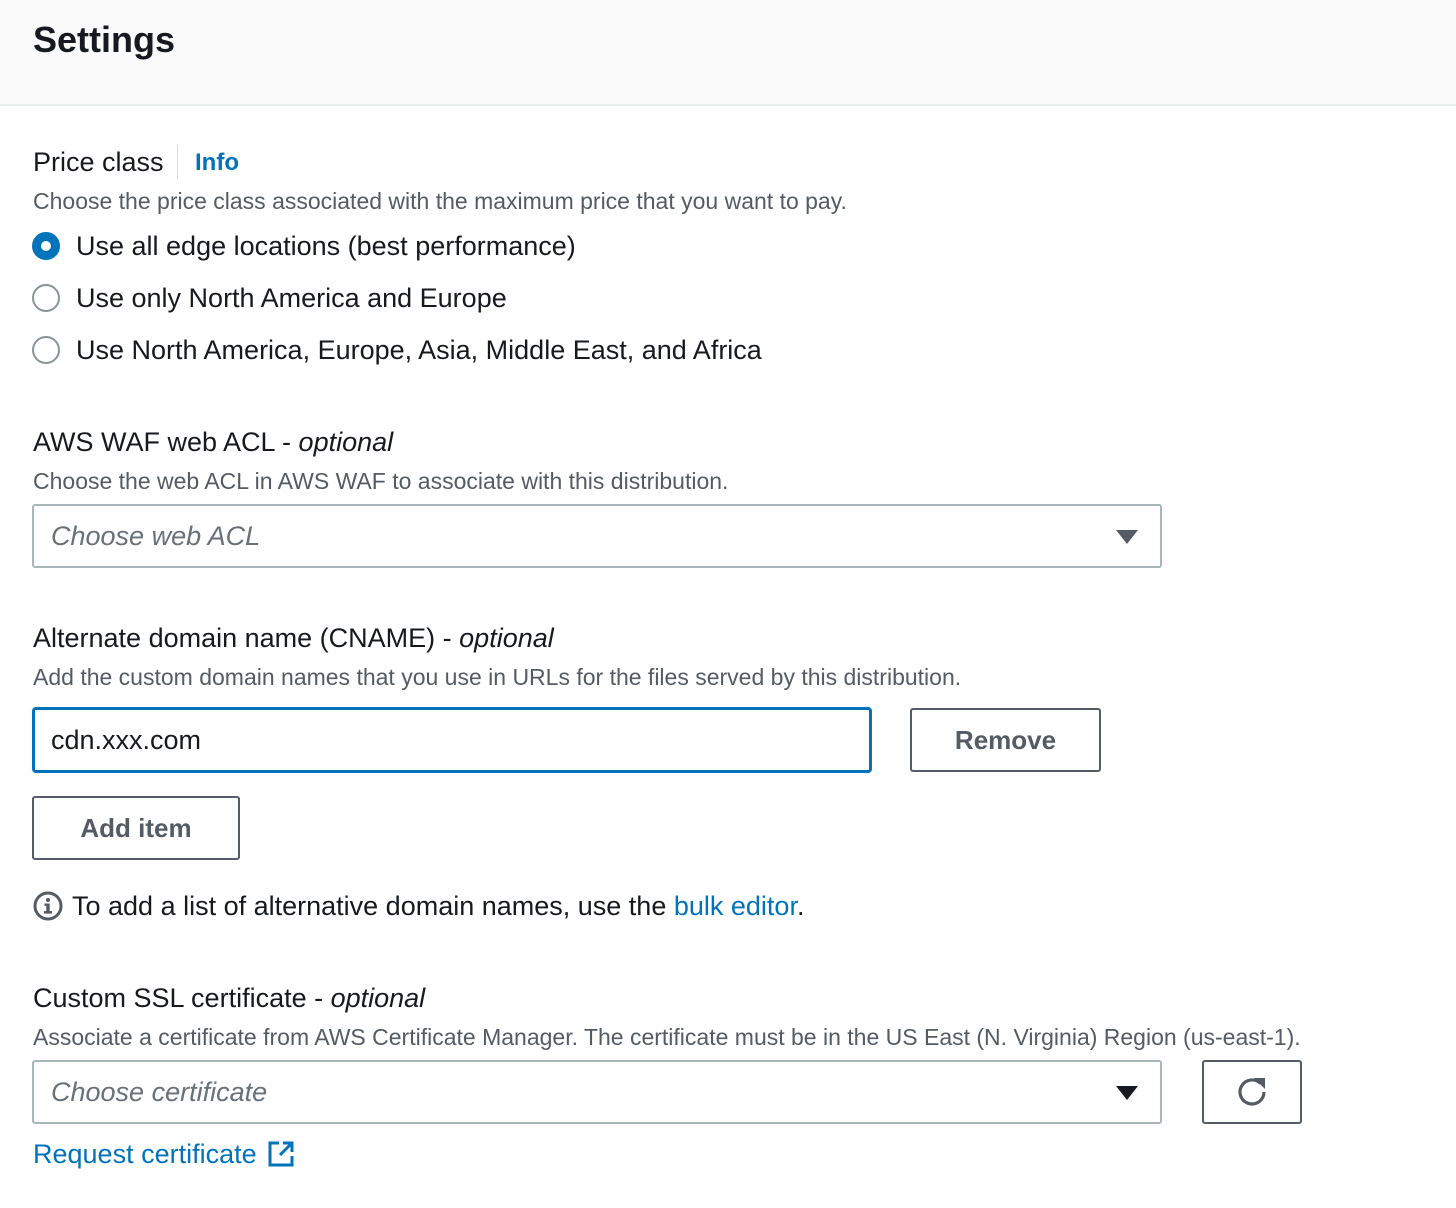 This screenshot has height=1208, width=1456. I want to click on certificate-select-placeholder: Choose certificate, so click(159, 1092).